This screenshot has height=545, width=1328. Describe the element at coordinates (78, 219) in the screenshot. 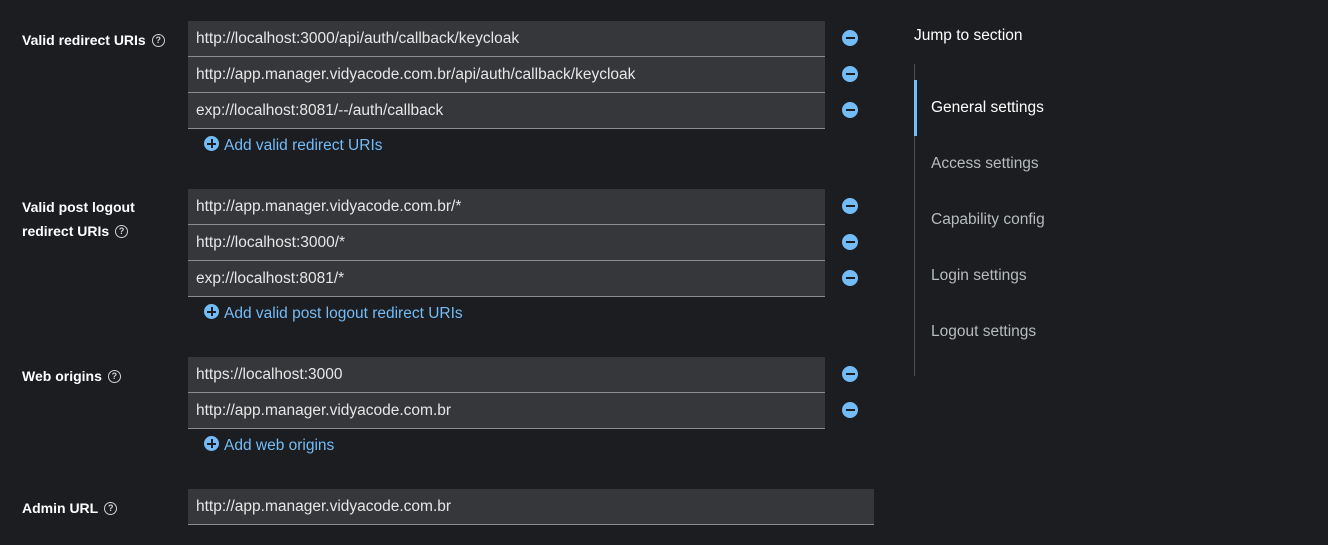

I see `post-logout-redirect-uris-label: Valid post logout redirect URIs?` at that location.